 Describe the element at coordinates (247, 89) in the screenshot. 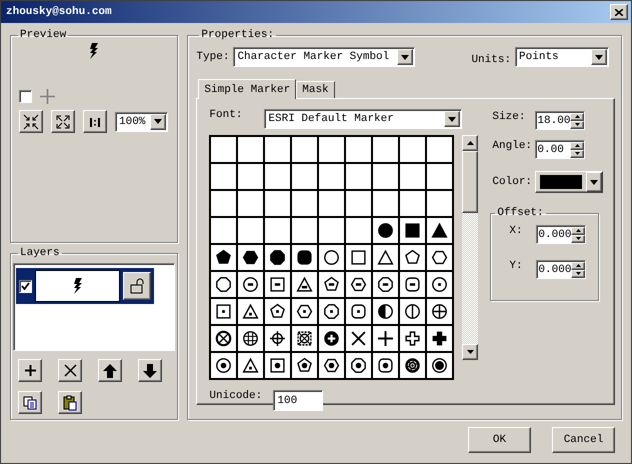

I see `tab: Simple Marker` at that location.